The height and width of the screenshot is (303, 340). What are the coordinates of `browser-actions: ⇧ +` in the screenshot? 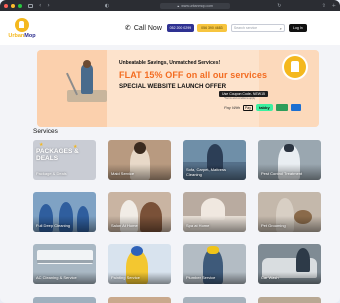 It's located at (329, 6).